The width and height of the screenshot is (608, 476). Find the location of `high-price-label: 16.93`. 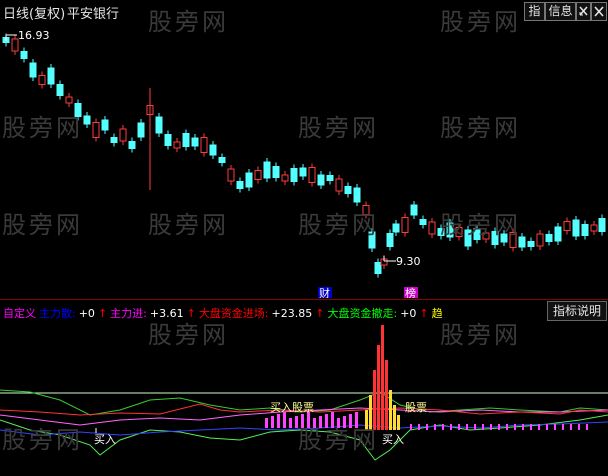

high-price-label: 16.93 is located at coordinates (34, 35).